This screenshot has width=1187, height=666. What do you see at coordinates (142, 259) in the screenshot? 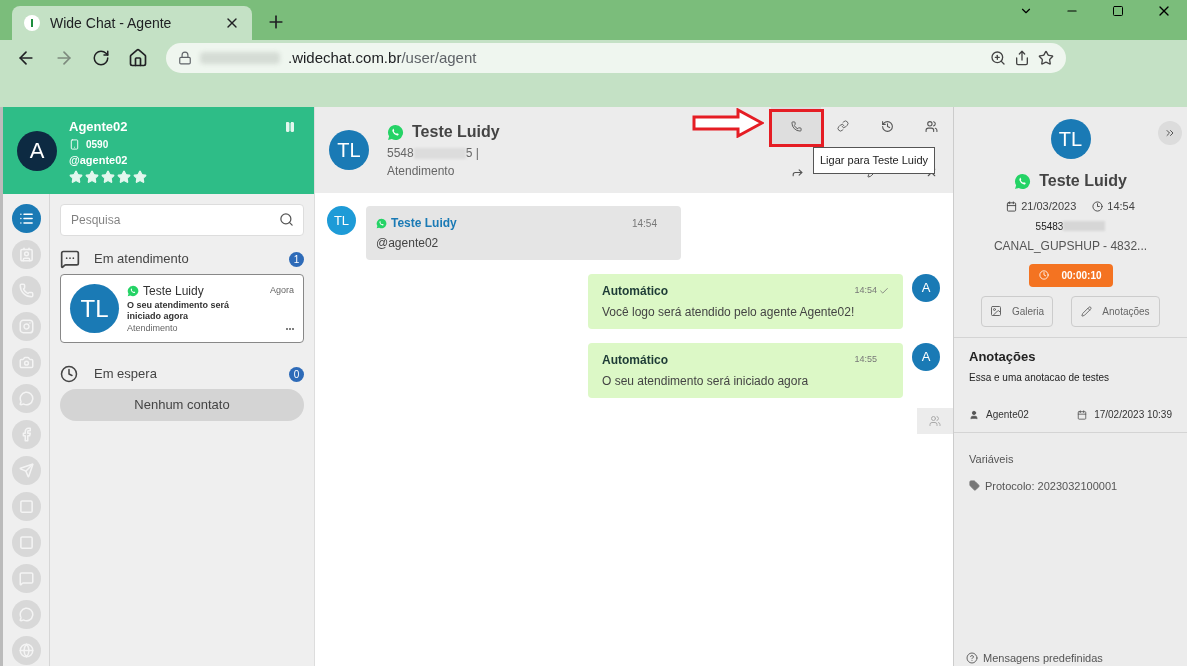
I see `section-title: Em atendimento` at bounding box center [142, 259].